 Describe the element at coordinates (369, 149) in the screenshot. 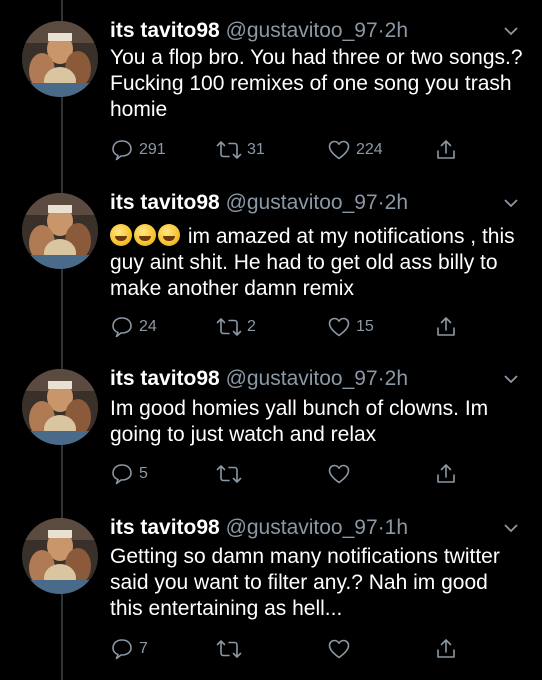

I see `like-count: 224` at that location.